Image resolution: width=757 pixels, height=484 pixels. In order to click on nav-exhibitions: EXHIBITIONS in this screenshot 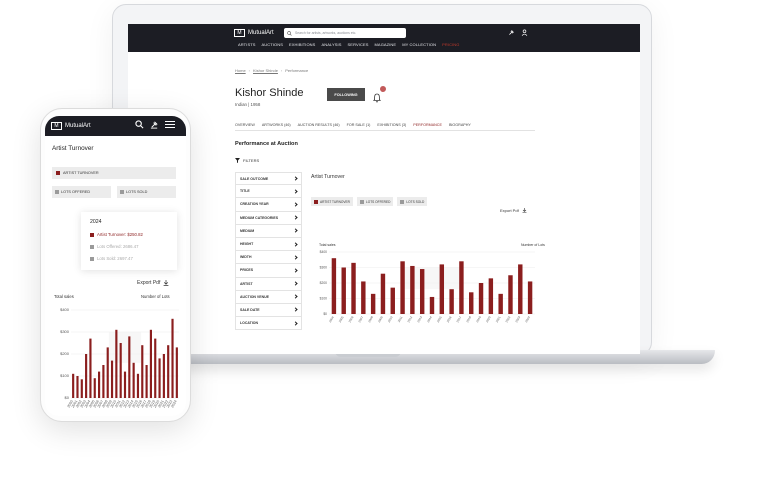, I will do `click(302, 44)`.